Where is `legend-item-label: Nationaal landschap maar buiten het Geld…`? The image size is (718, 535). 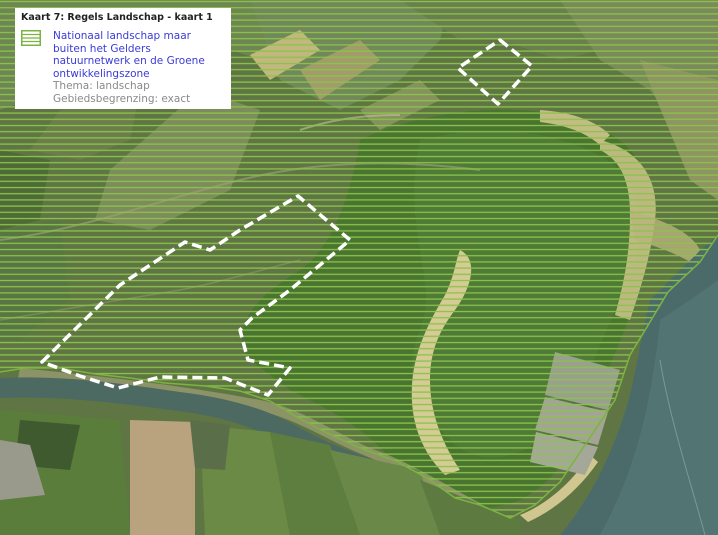 legend-item-label: Nationaal landschap maar buiten het Geld… is located at coordinates (139, 55).